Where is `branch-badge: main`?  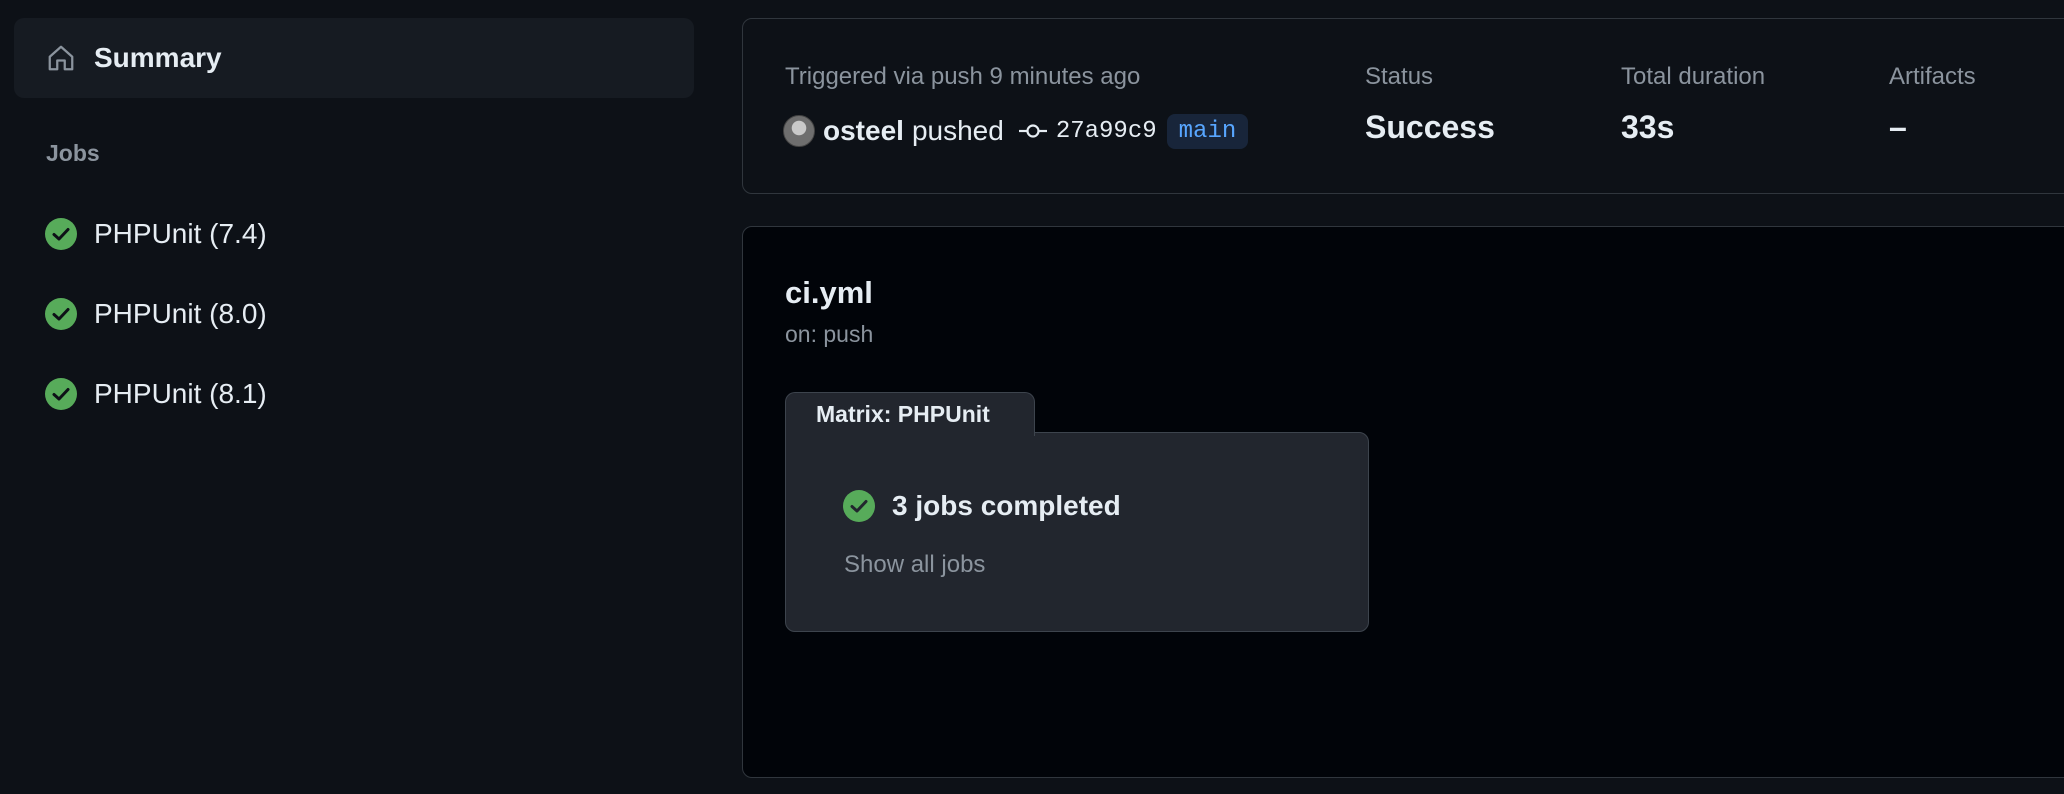 branch-badge: main is located at coordinates (1207, 131).